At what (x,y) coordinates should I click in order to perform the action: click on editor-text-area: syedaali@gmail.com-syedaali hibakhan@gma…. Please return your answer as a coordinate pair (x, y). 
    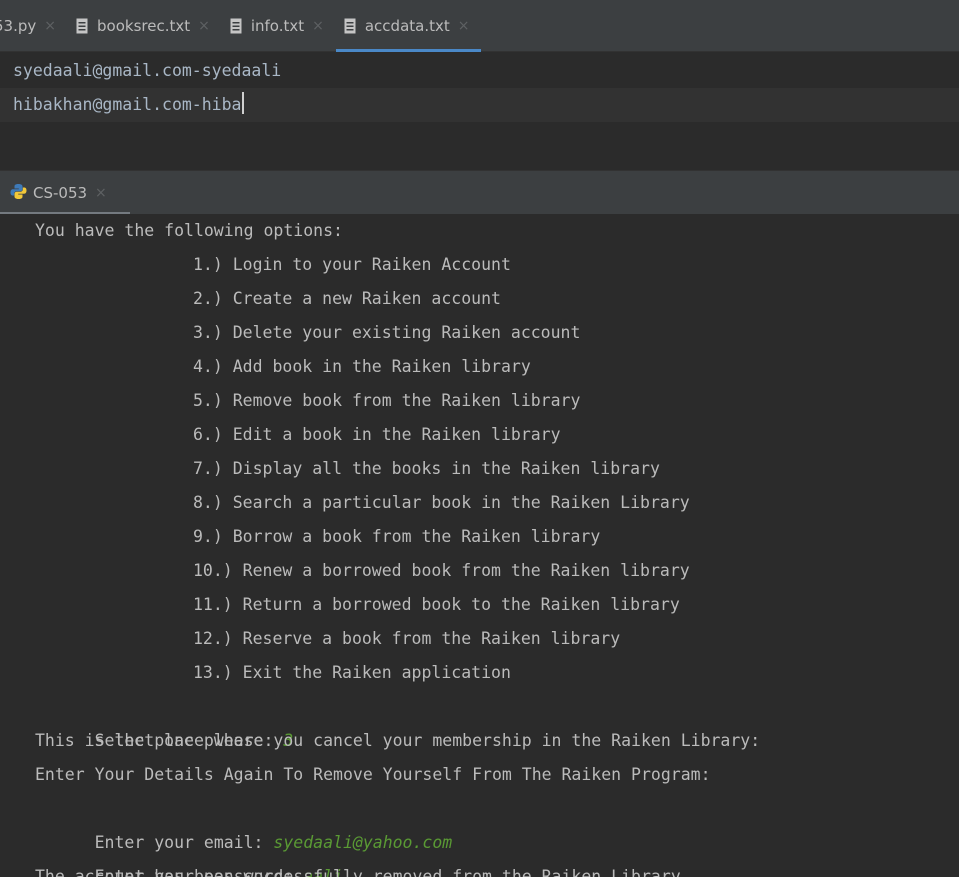
    Looking at the image, I should click on (479, 111).